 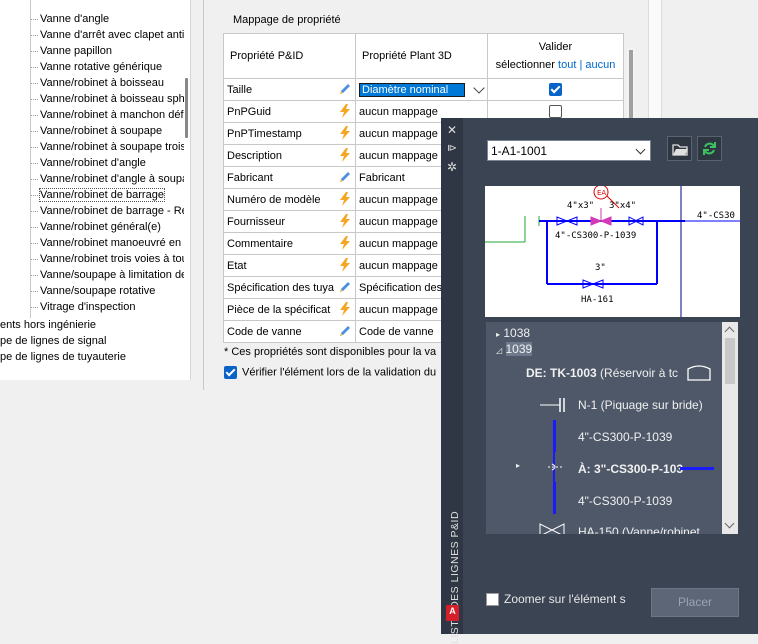 I want to click on scroll-down-icon, so click(x=729, y=523).